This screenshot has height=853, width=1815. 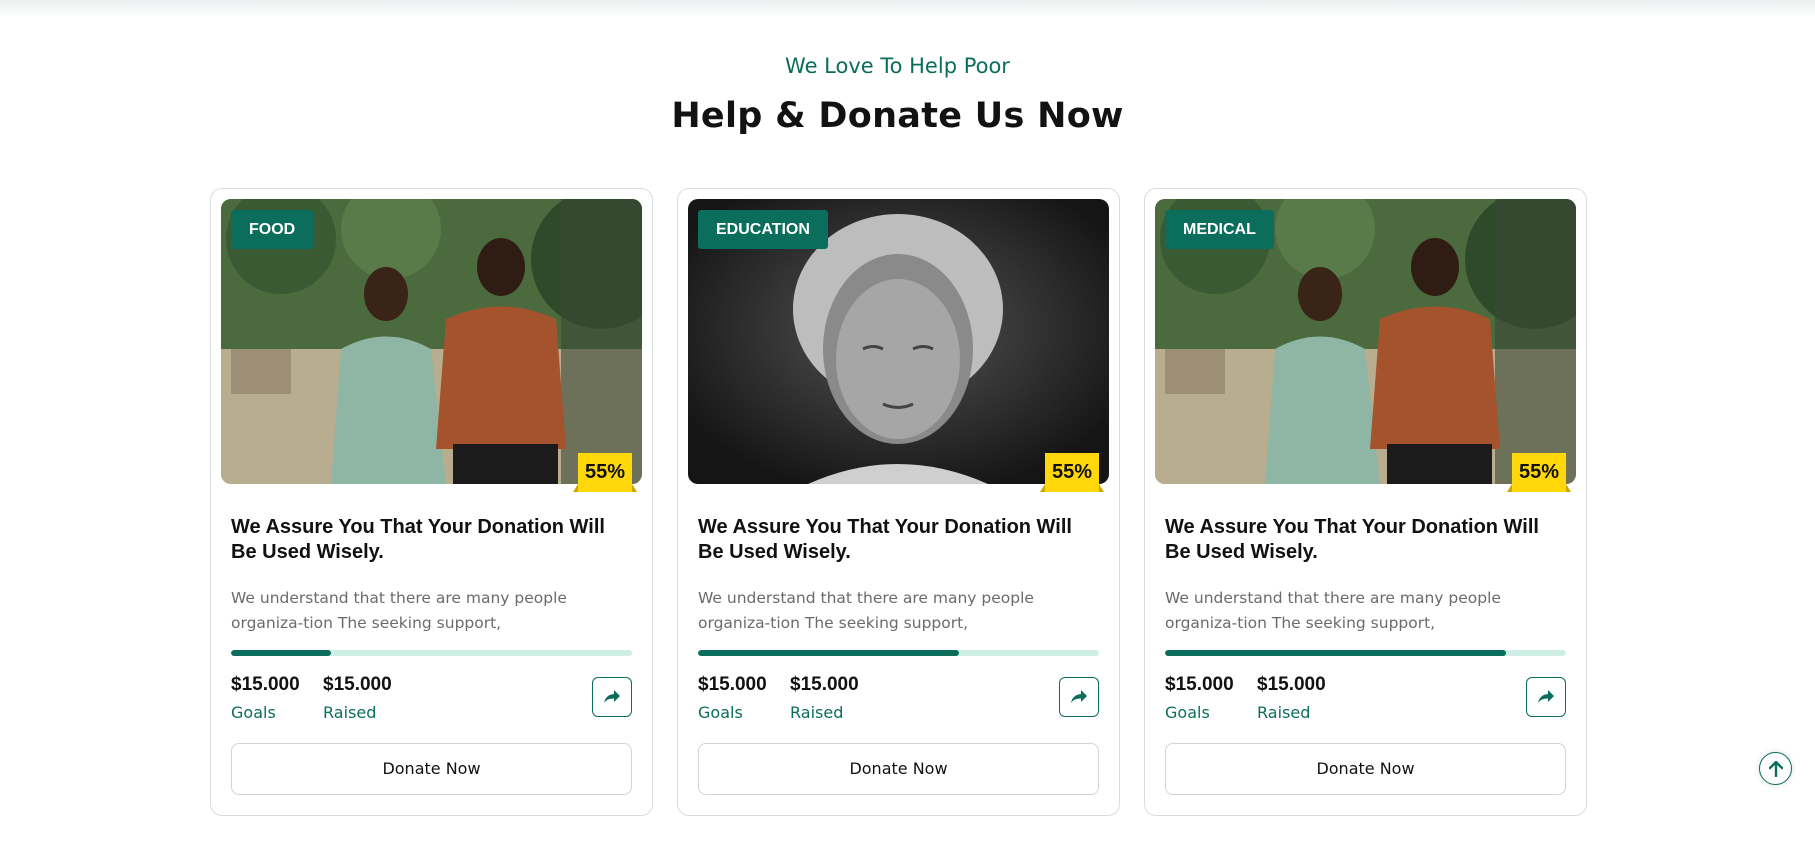 What do you see at coordinates (272, 229) in the screenshot?
I see `category-tag: FOOD` at bounding box center [272, 229].